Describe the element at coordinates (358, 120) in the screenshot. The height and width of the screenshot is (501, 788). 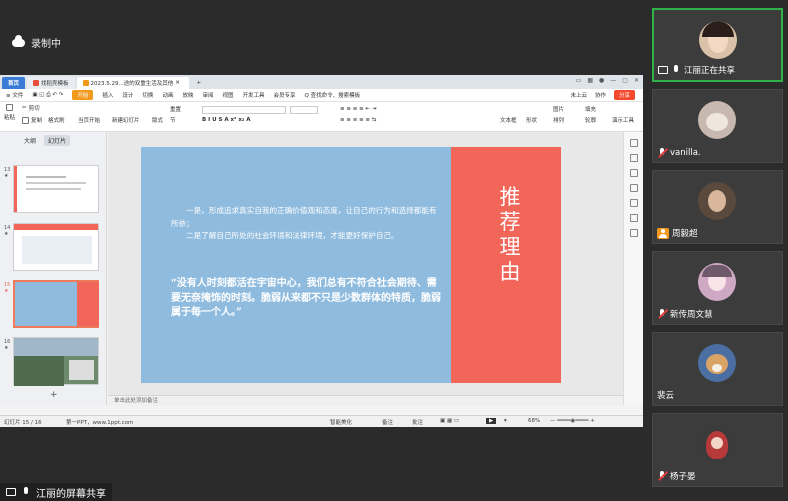
I see `align-buttons: ≡ ≡ ≡ ≡ ≡ ⇆` at that location.